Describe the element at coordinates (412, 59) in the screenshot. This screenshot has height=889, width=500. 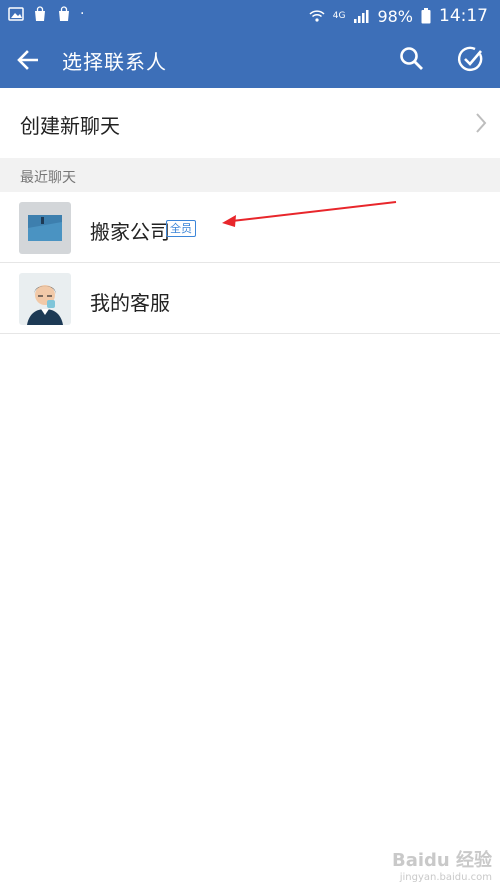
I see `search-icon` at that location.